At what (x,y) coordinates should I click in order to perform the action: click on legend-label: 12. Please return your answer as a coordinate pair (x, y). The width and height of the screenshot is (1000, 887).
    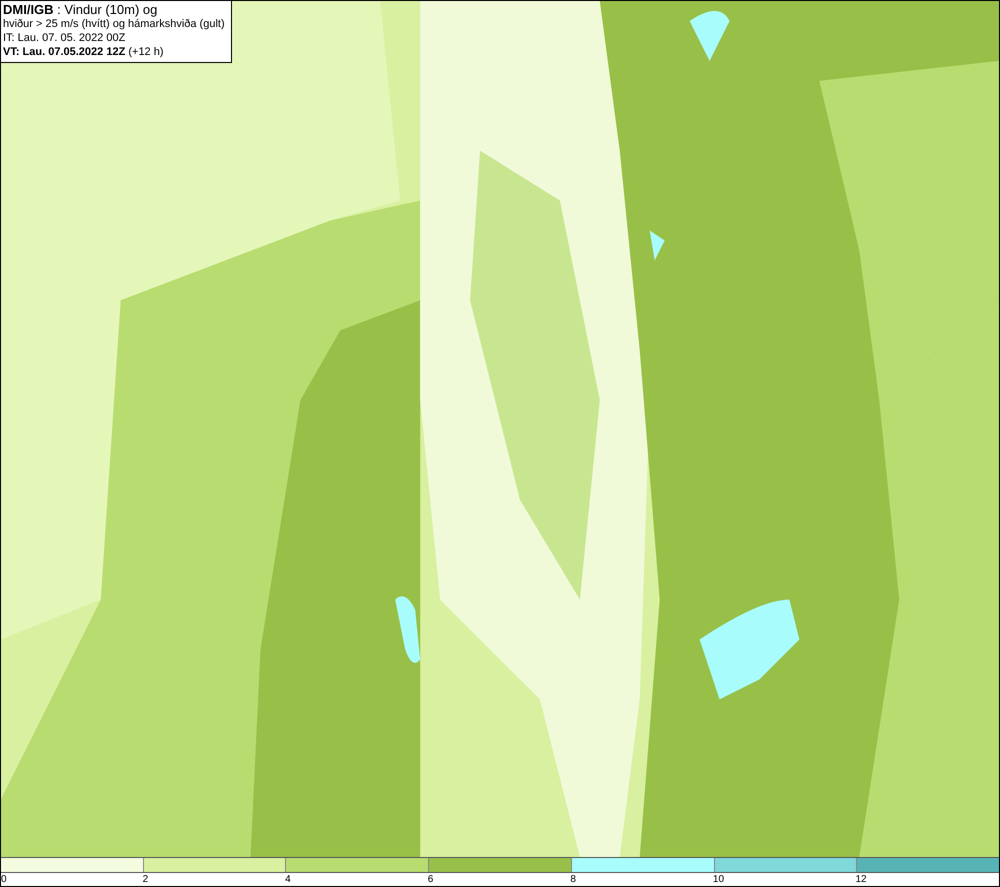
    Looking at the image, I should click on (861, 879).